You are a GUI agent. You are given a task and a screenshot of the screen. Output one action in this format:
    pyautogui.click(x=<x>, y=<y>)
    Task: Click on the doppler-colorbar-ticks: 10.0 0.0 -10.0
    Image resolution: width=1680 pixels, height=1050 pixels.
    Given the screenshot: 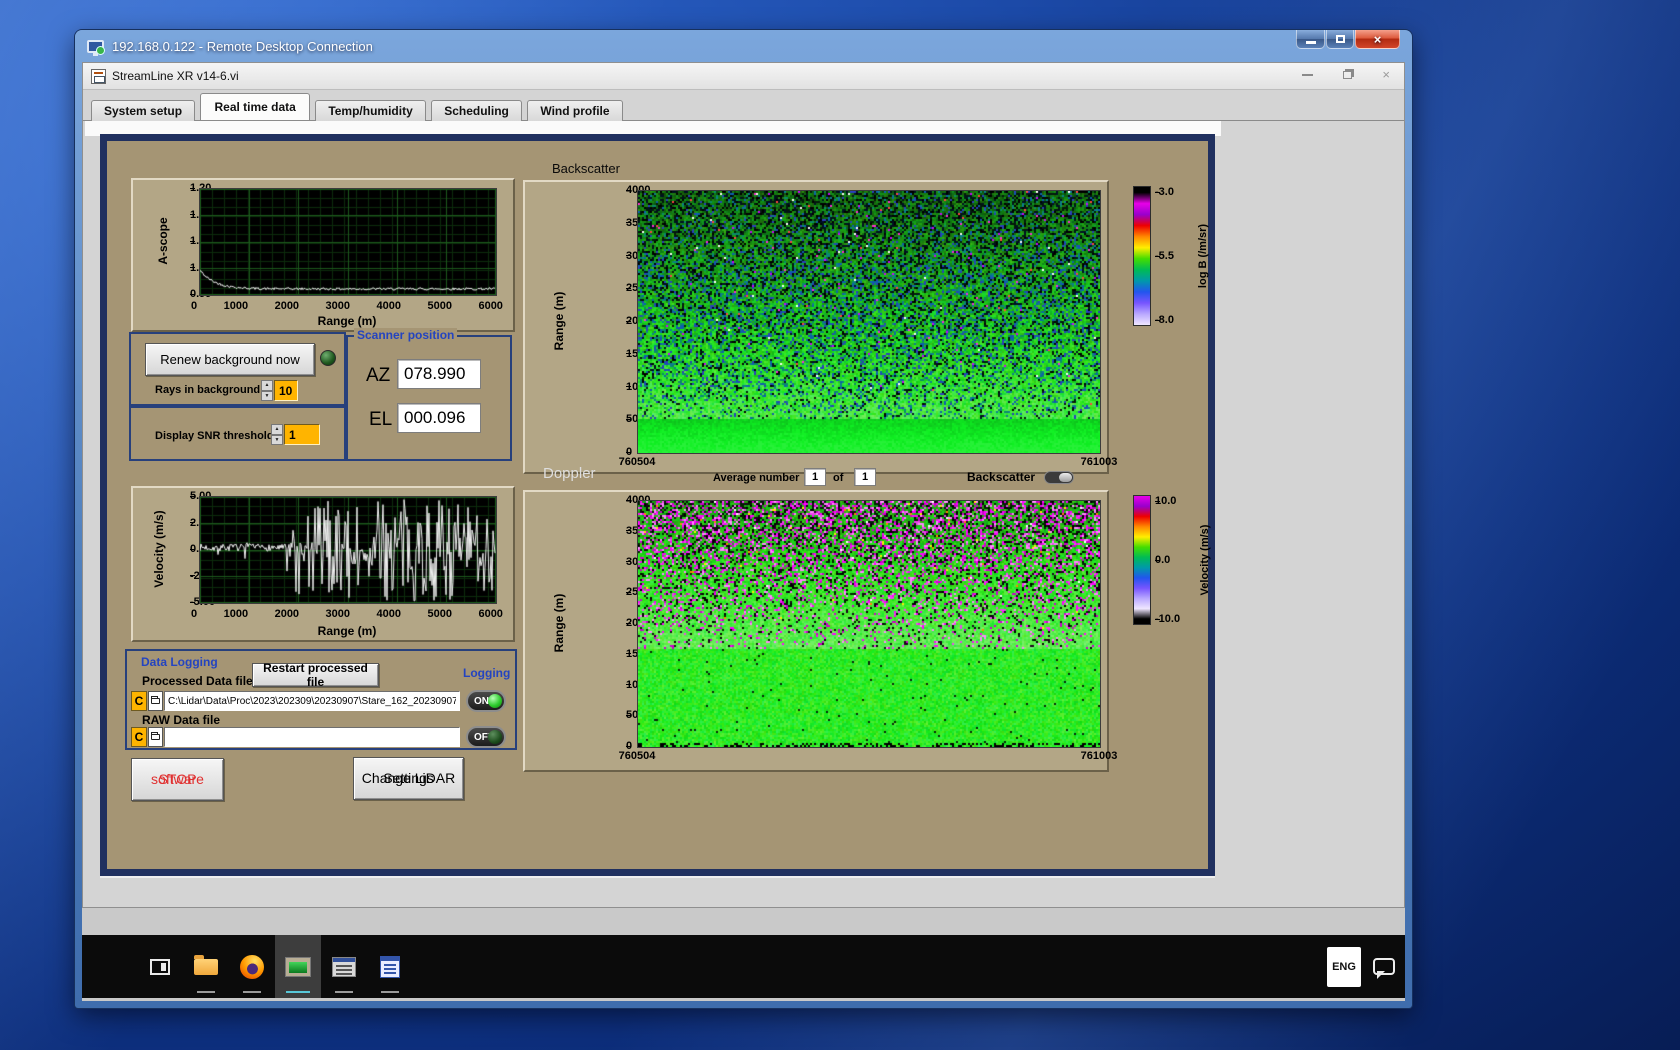 What is the action you would take?
    pyautogui.click(x=1168, y=560)
    